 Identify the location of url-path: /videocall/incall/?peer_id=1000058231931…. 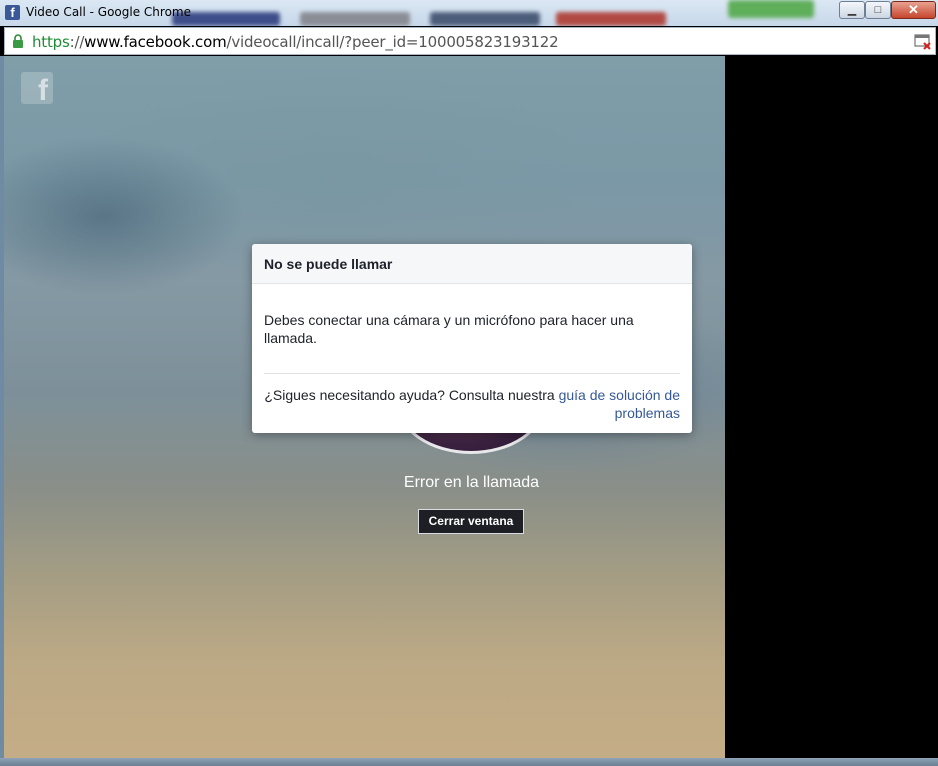
(392, 42).